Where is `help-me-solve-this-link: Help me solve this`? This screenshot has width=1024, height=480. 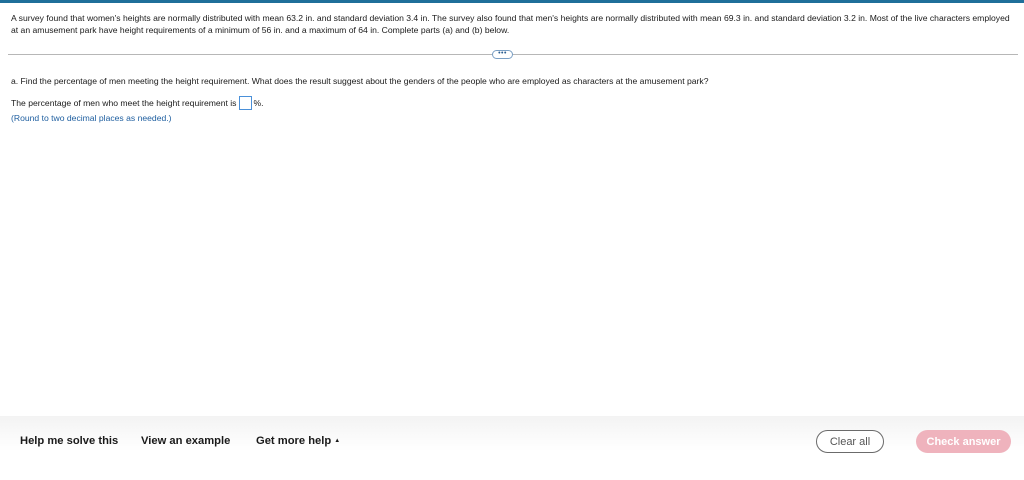 help-me-solve-this-link: Help me solve this is located at coordinates (69, 441).